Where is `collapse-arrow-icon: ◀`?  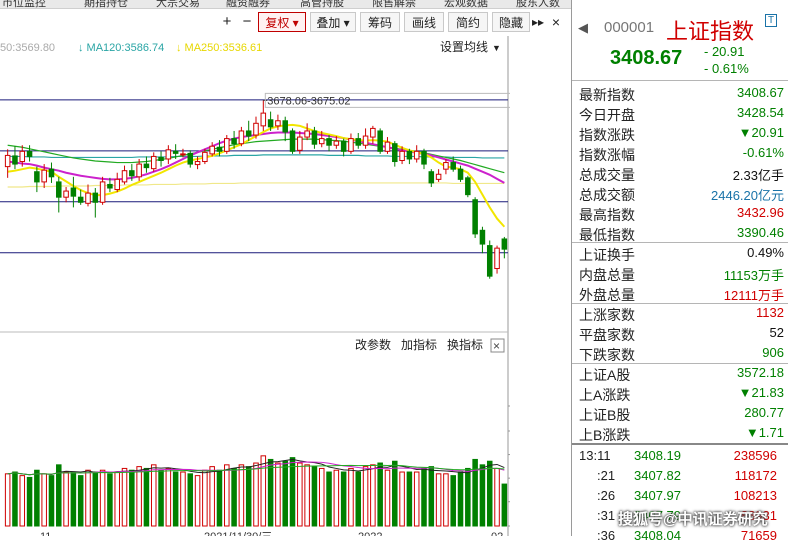
collapse-arrow-icon: ◀ is located at coordinates (583, 28).